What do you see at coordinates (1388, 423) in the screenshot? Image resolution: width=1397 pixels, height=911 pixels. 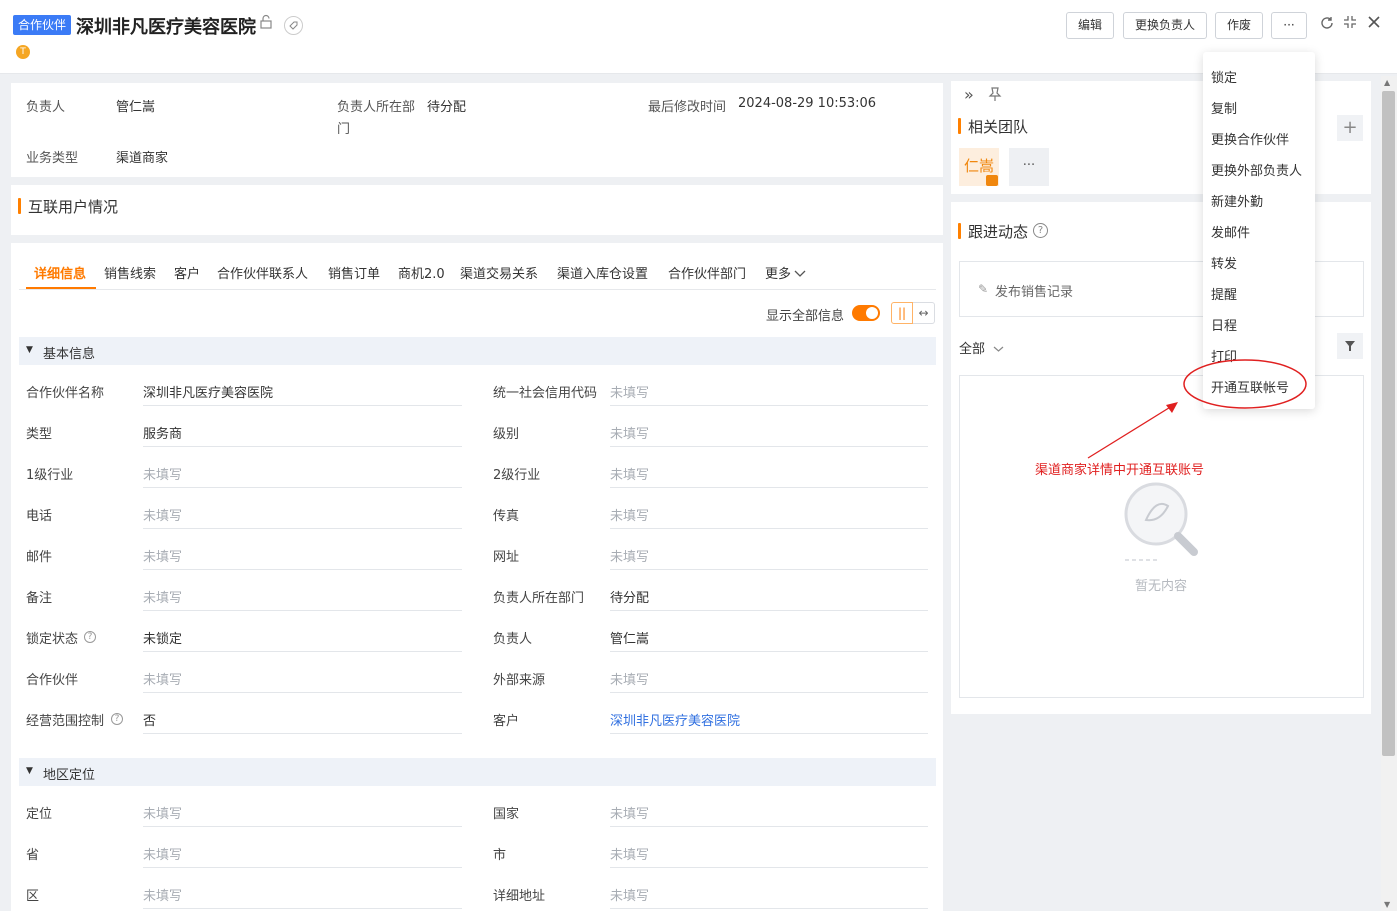 I see `scrollbar-thumb` at bounding box center [1388, 423].